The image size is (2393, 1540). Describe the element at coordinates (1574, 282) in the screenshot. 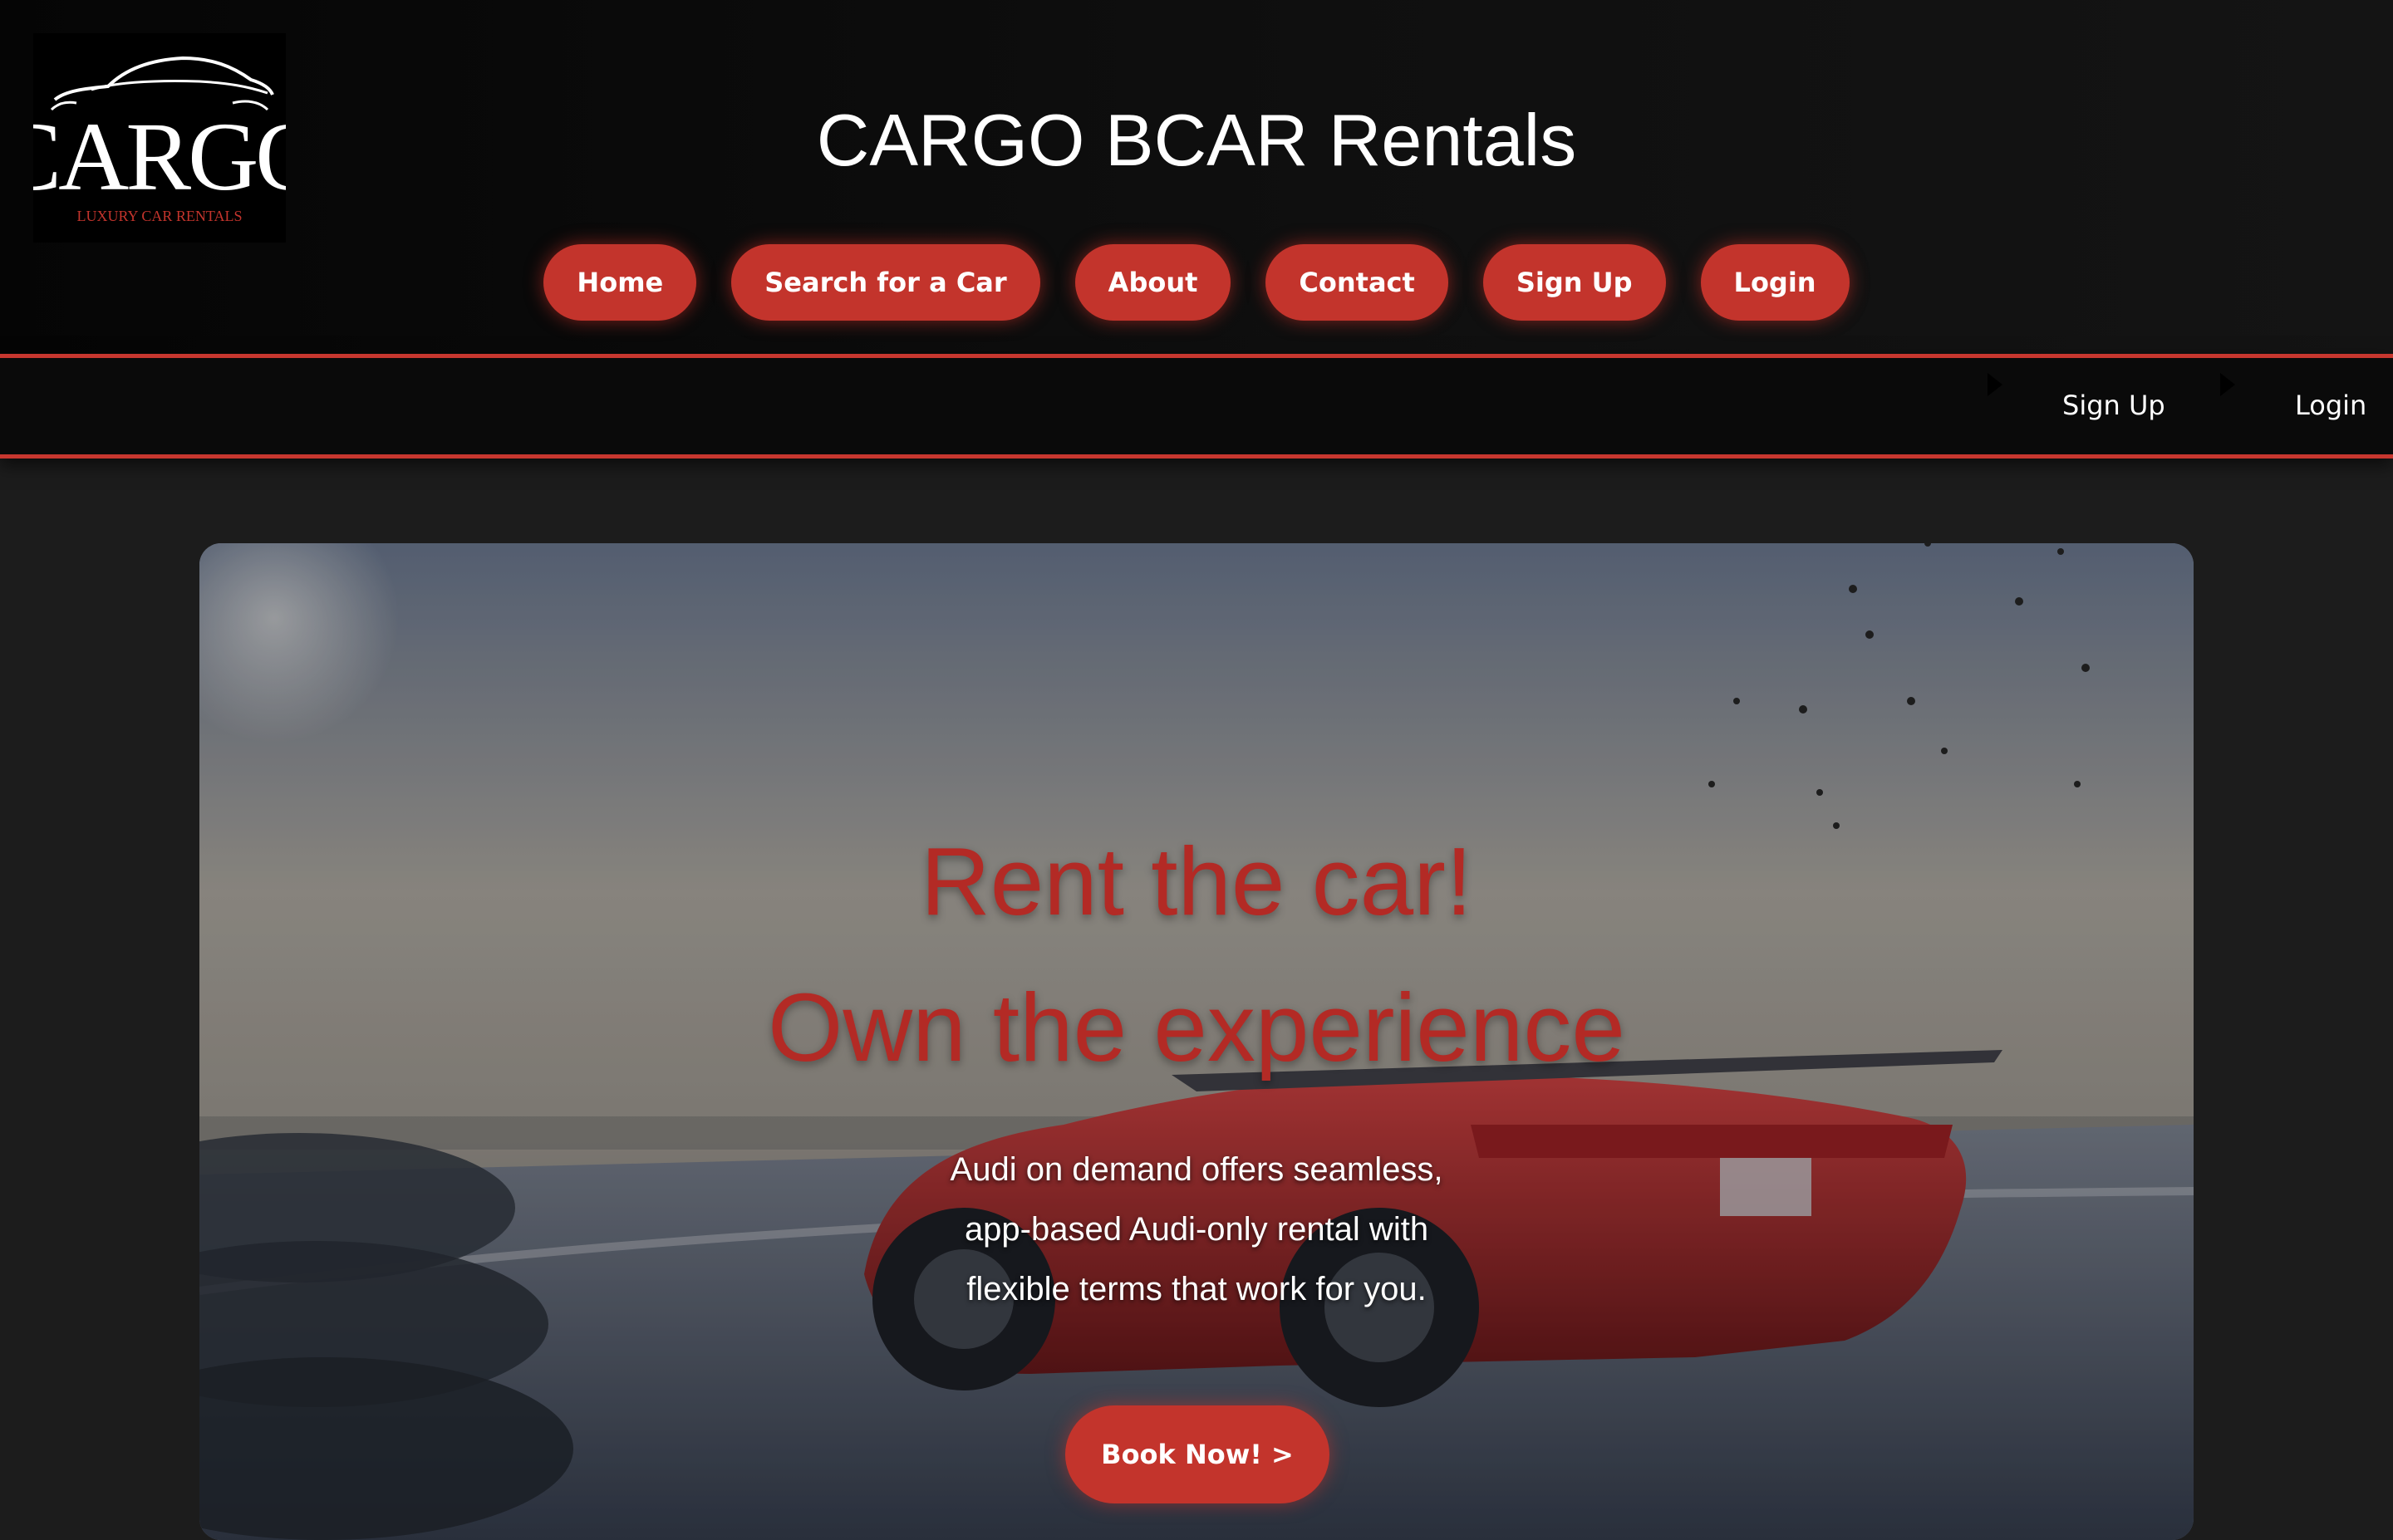

I see `nav-signup-button: Sign Up` at that location.